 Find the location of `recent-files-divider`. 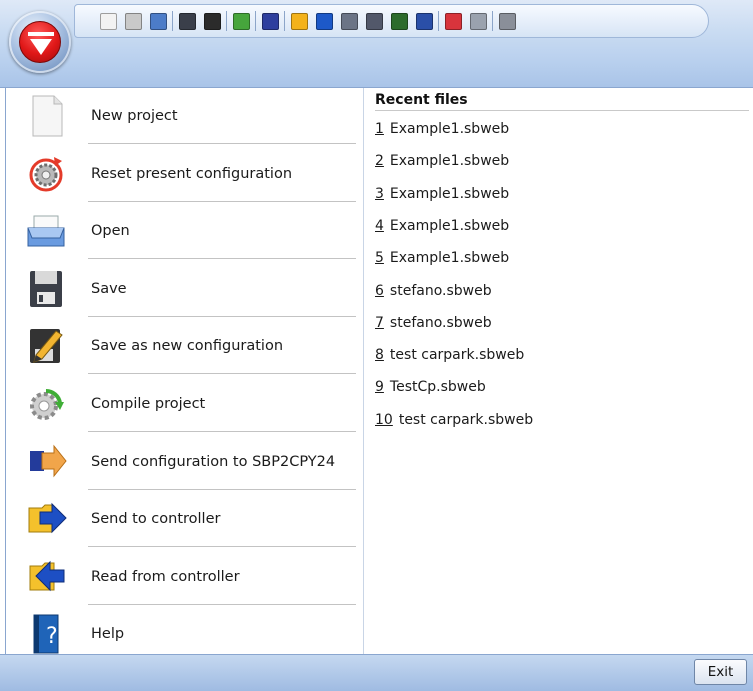

recent-files-divider is located at coordinates (562, 110).